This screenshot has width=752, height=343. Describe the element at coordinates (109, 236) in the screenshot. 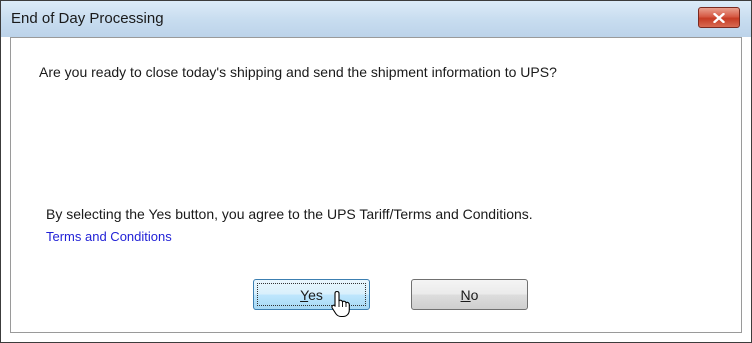

I see `terms-and-conditions-link: Terms and Conditions` at that location.